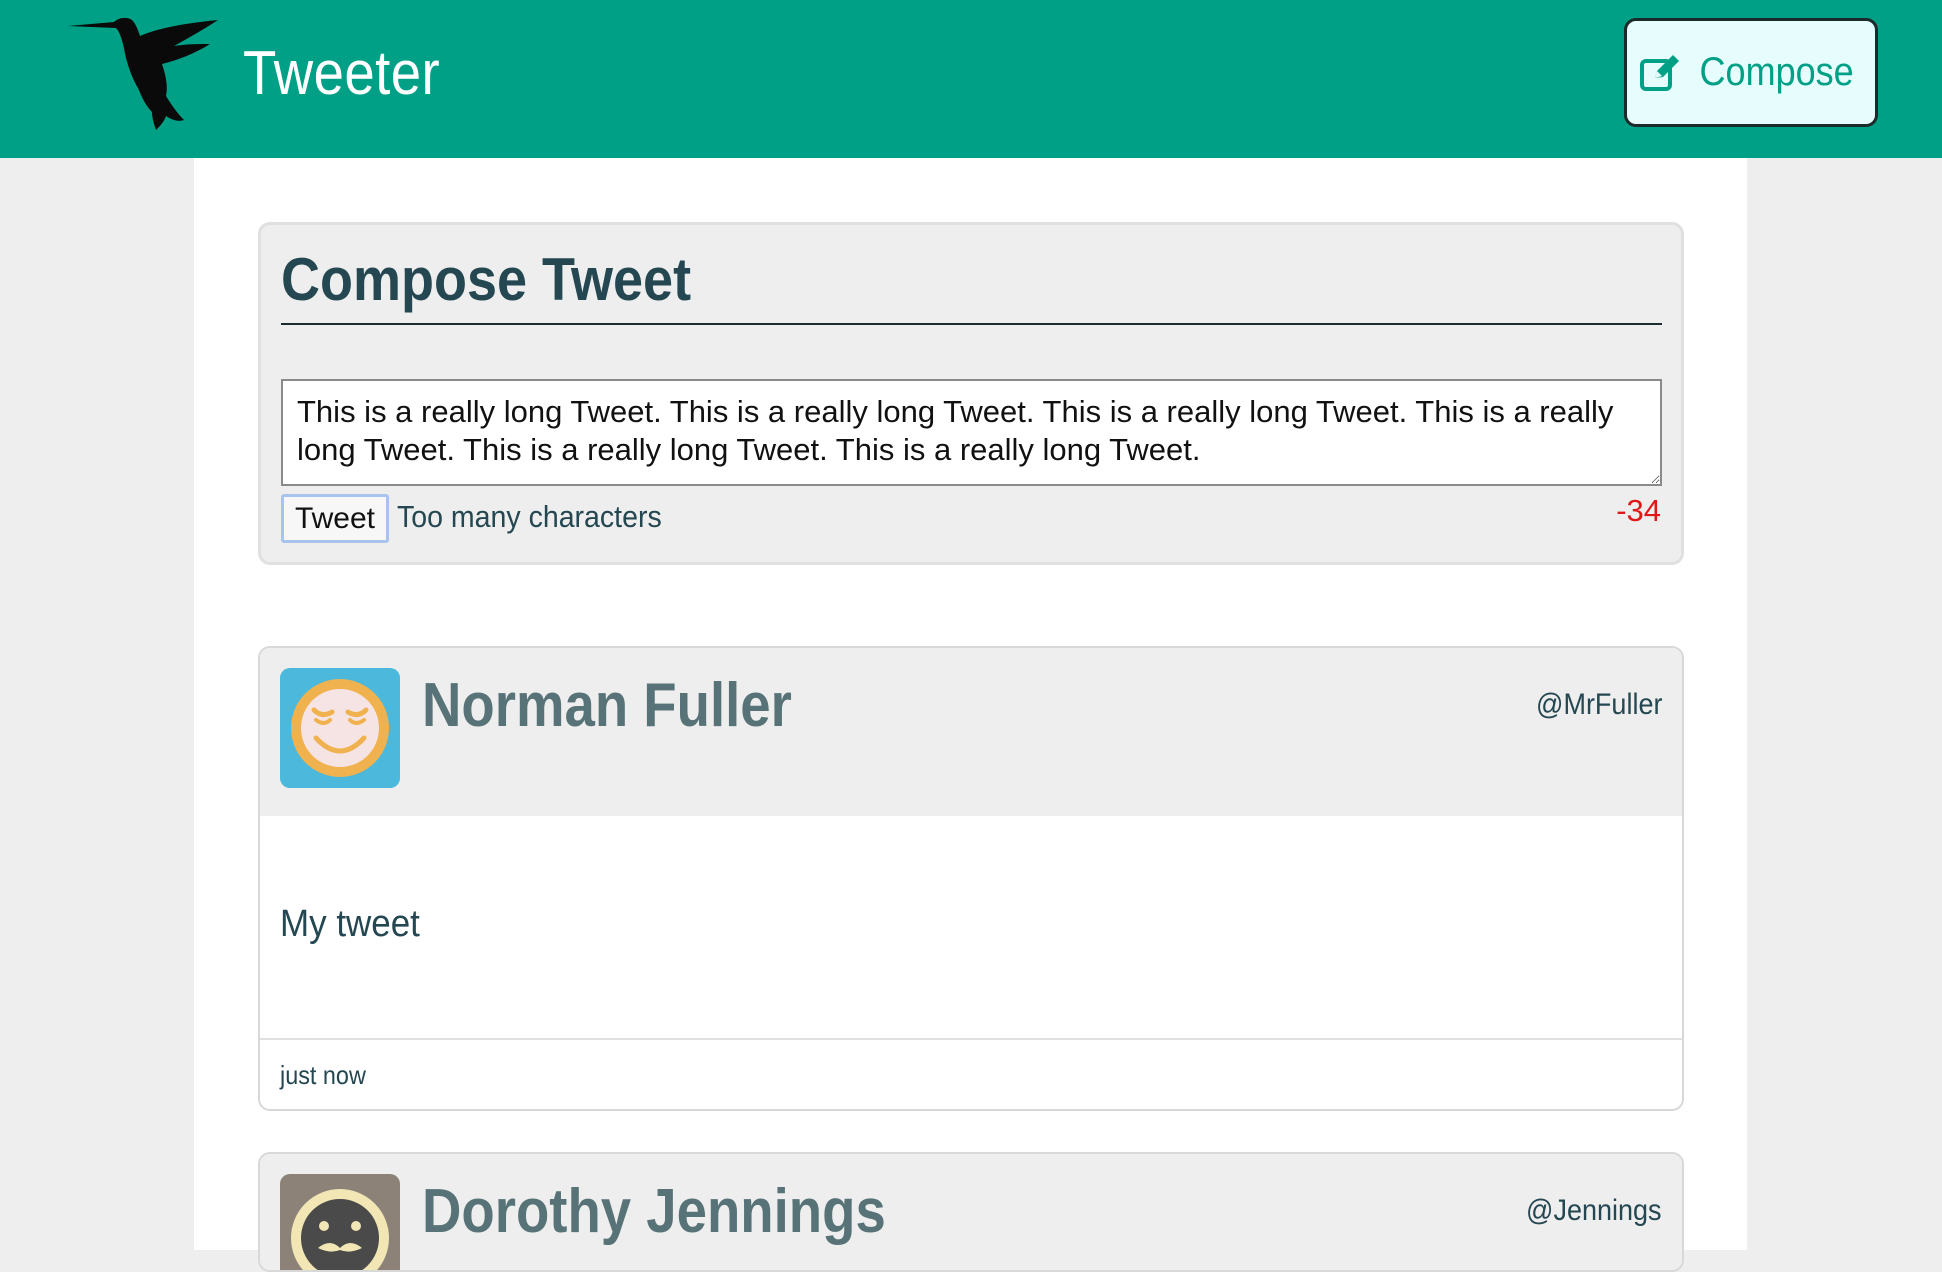 The image size is (1942, 1272). What do you see at coordinates (350, 924) in the screenshot?
I see `tweet-content: My tweet` at bounding box center [350, 924].